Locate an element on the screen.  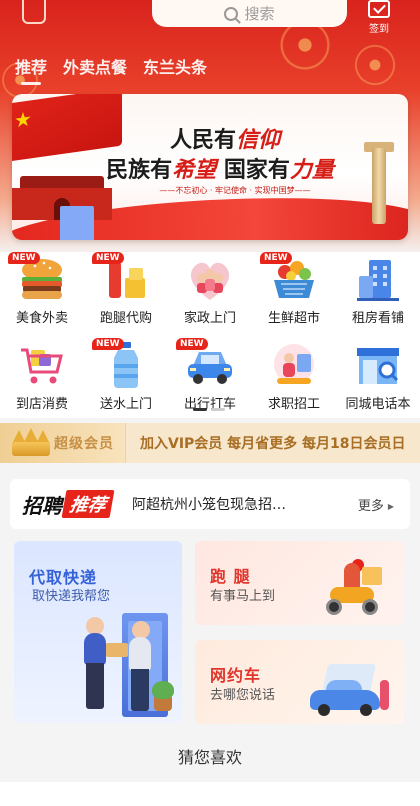
recruit-more-link: 更多 is located at coordinates (376, 504).